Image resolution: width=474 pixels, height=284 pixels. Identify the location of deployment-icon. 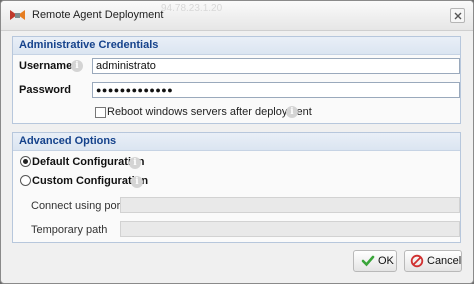
(17, 15).